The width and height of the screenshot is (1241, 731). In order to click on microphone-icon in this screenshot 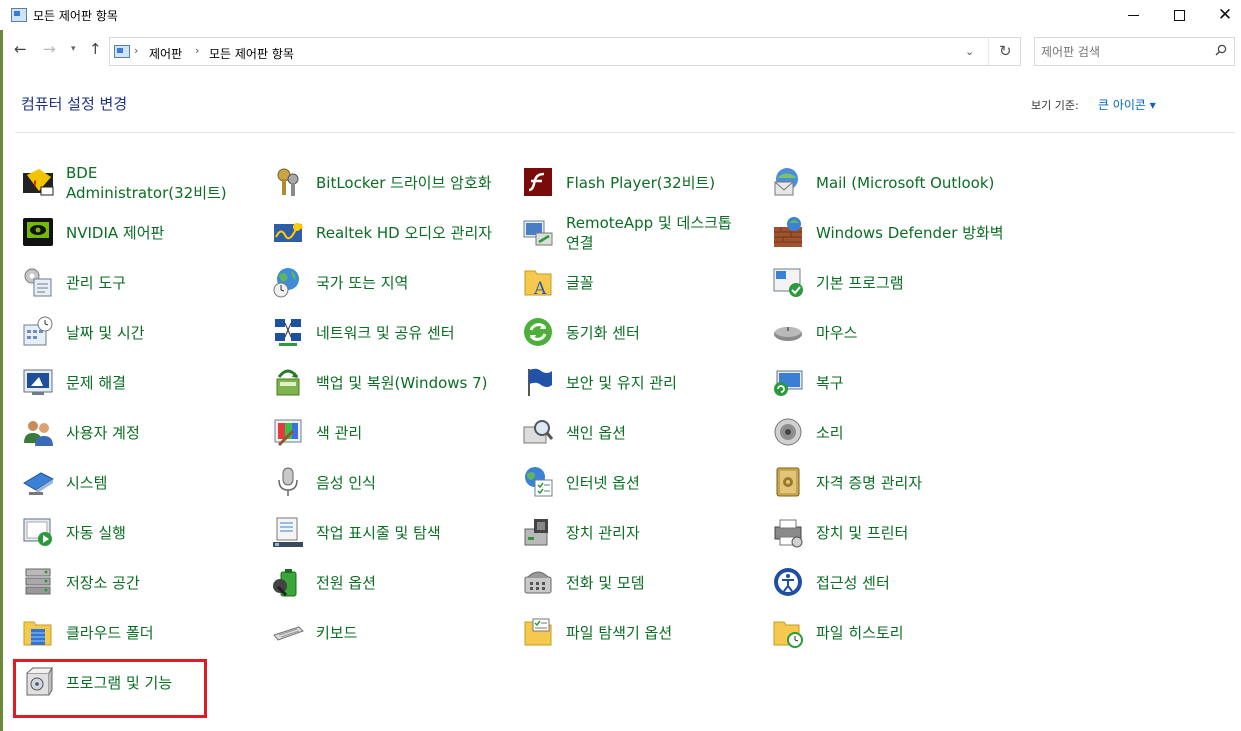, I will do `click(288, 481)`.